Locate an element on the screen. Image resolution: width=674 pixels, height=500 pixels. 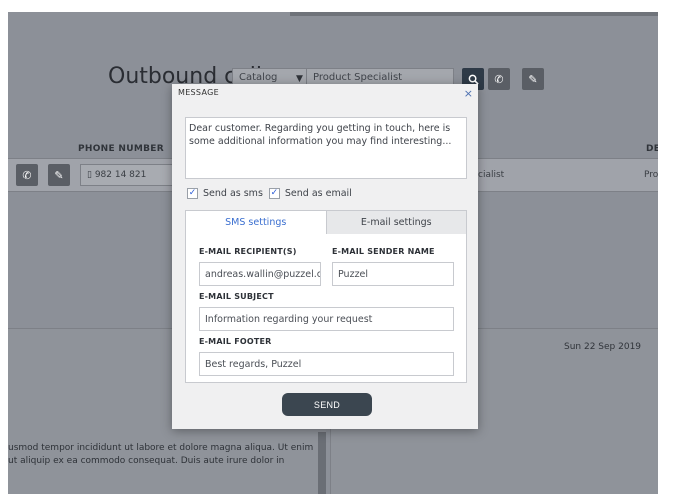
row-phone-text: 982 14 821 is located at coordinates (120, 175).